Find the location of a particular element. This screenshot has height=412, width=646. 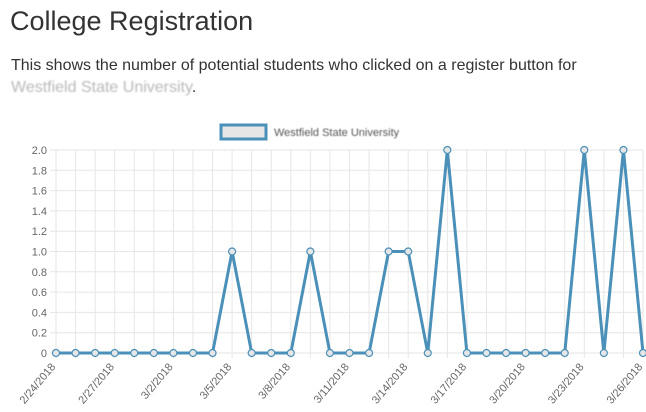

y-tick-label: 0 is located at coordinates (44, 354).